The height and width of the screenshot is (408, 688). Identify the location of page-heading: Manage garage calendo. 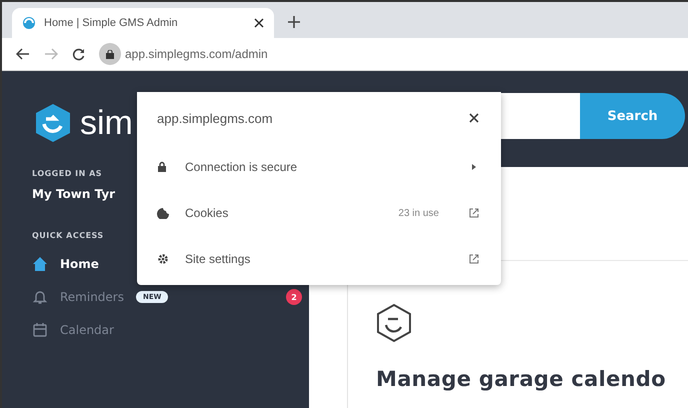
(521, 379).